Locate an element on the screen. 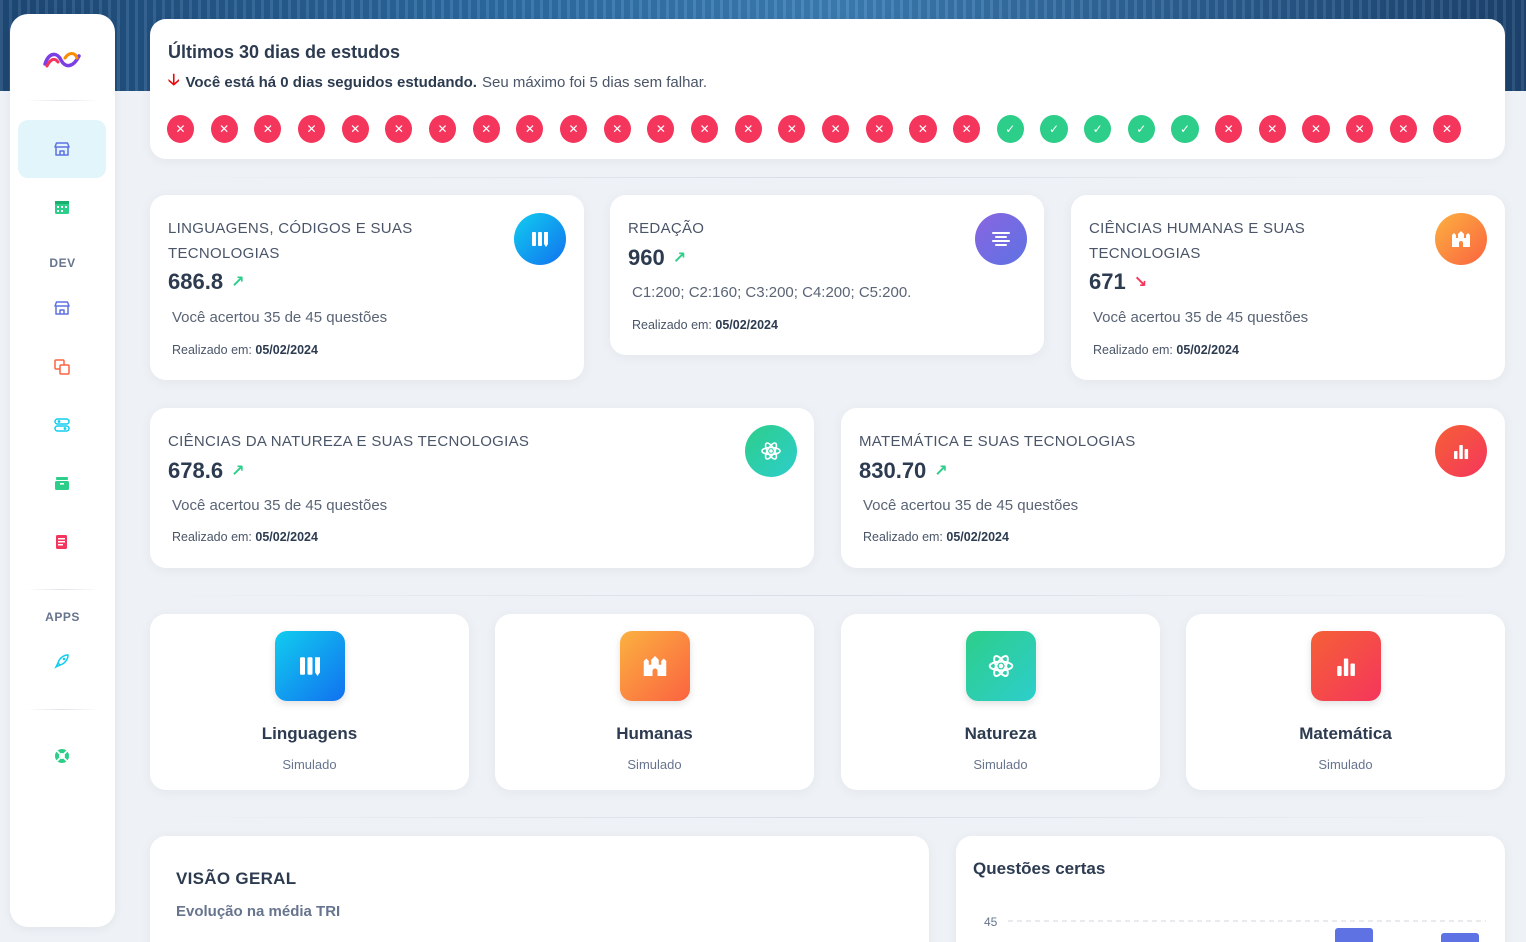 The width and height of the screenshot is (1526, 942). sidebar-item-app-rocket is located at coordinates (62, 661).